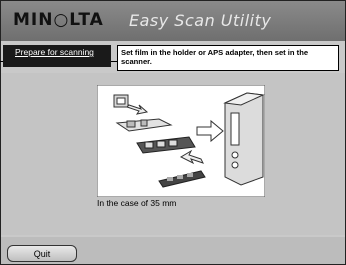 This screenshot has width=346, height=265. What do you see at coordinates (58, 20) in the screenshot?
I see `brand-logo: MIN○LTA` at bounding box center [58, 20].